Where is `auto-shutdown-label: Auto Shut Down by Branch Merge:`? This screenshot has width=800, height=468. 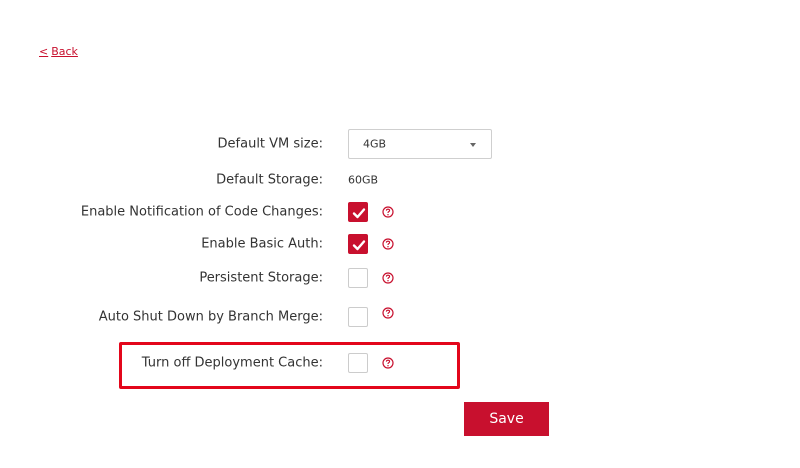 auto-shutdown-label: Auto Shut Down by Branch Merge: is located at coordinates (210, 317).